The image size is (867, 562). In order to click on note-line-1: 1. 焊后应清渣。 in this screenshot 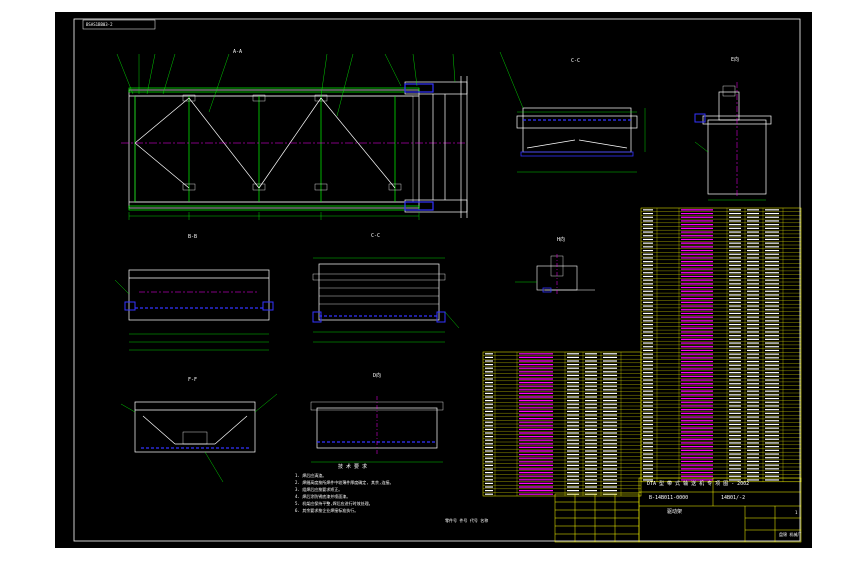, I will do `click(311, 475)`.